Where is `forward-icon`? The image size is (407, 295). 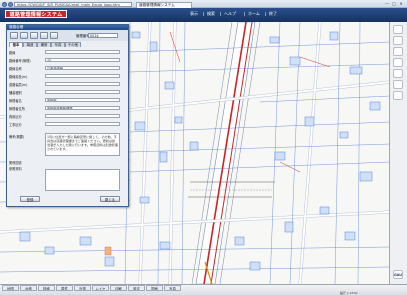 forward-icon is located at coordinates (10, 4).